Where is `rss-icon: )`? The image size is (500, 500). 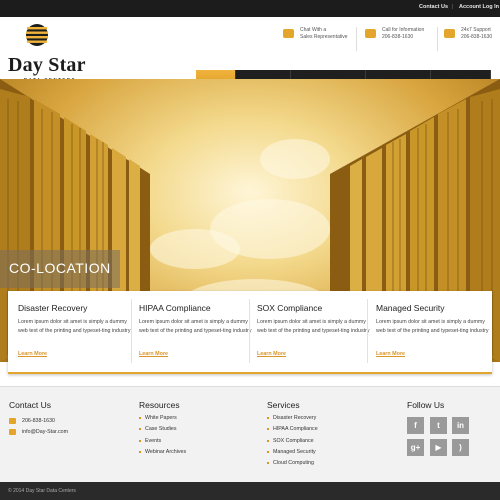
rss-icon: ) is located at coordinates (460, 447).